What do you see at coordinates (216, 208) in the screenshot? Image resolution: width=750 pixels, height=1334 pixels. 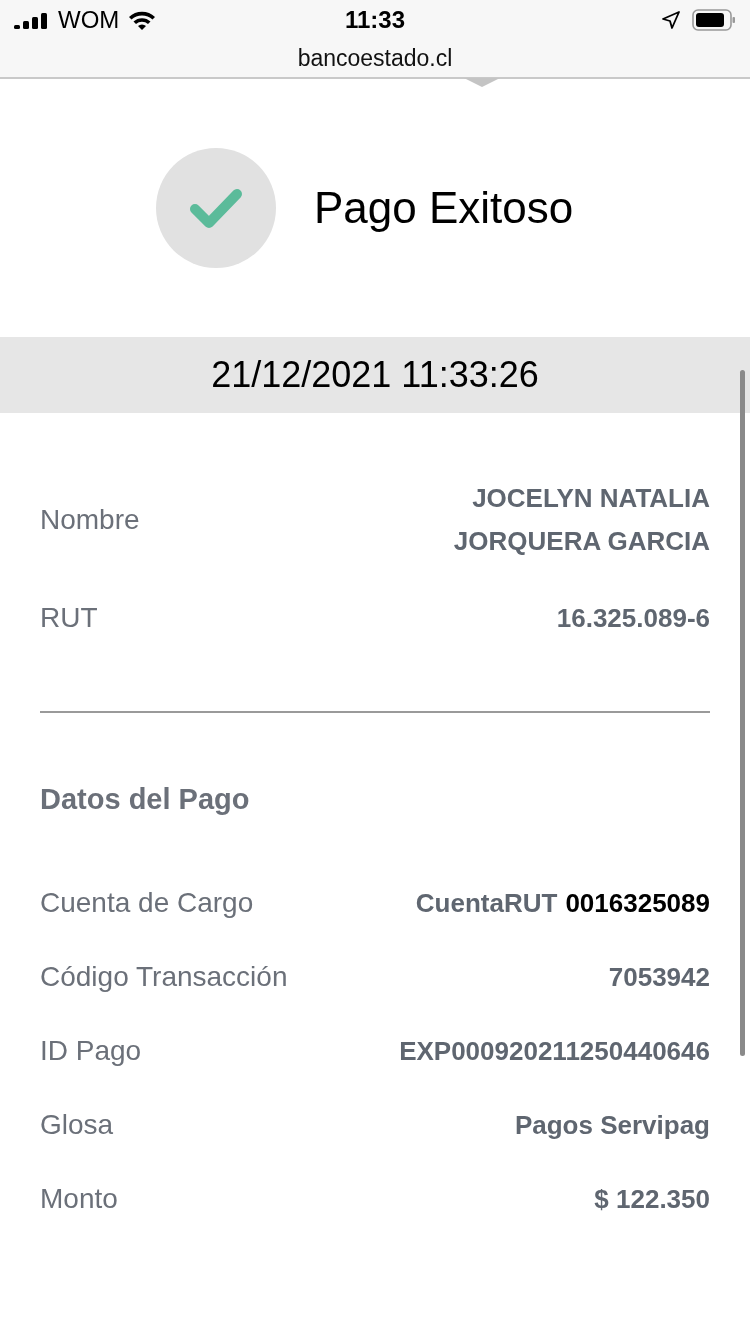 I see `check-icon` at bounding box center [216, 208].